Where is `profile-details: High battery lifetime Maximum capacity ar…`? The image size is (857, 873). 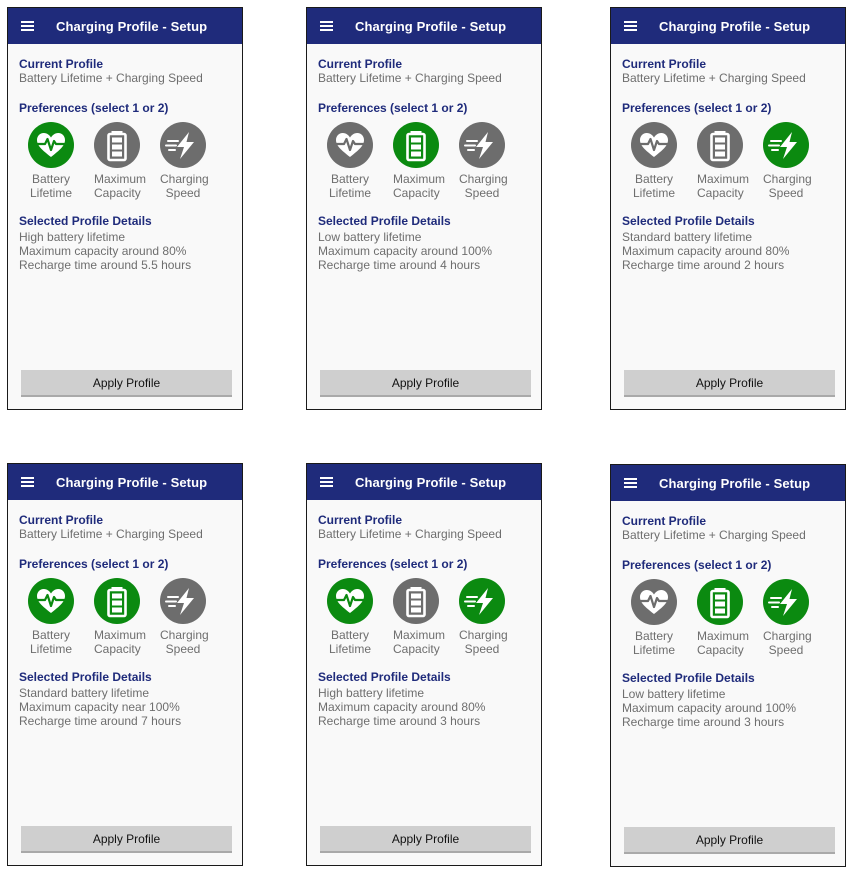
profile-details: High battery lifetime Maximum capacity ar… is located at coordinates (125, 251).